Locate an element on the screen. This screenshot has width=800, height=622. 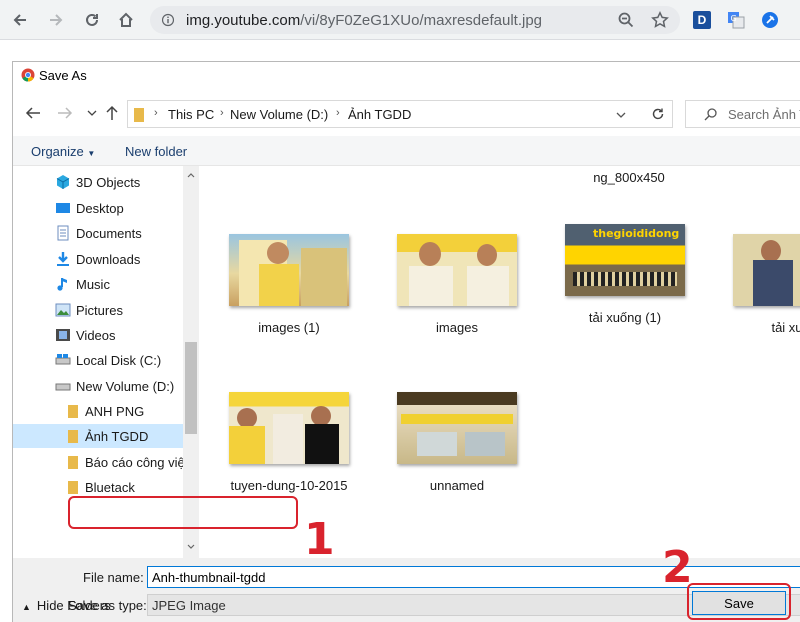
sidebar-item-3d-objects: 3D Objects is located at coordinates (98, 182).